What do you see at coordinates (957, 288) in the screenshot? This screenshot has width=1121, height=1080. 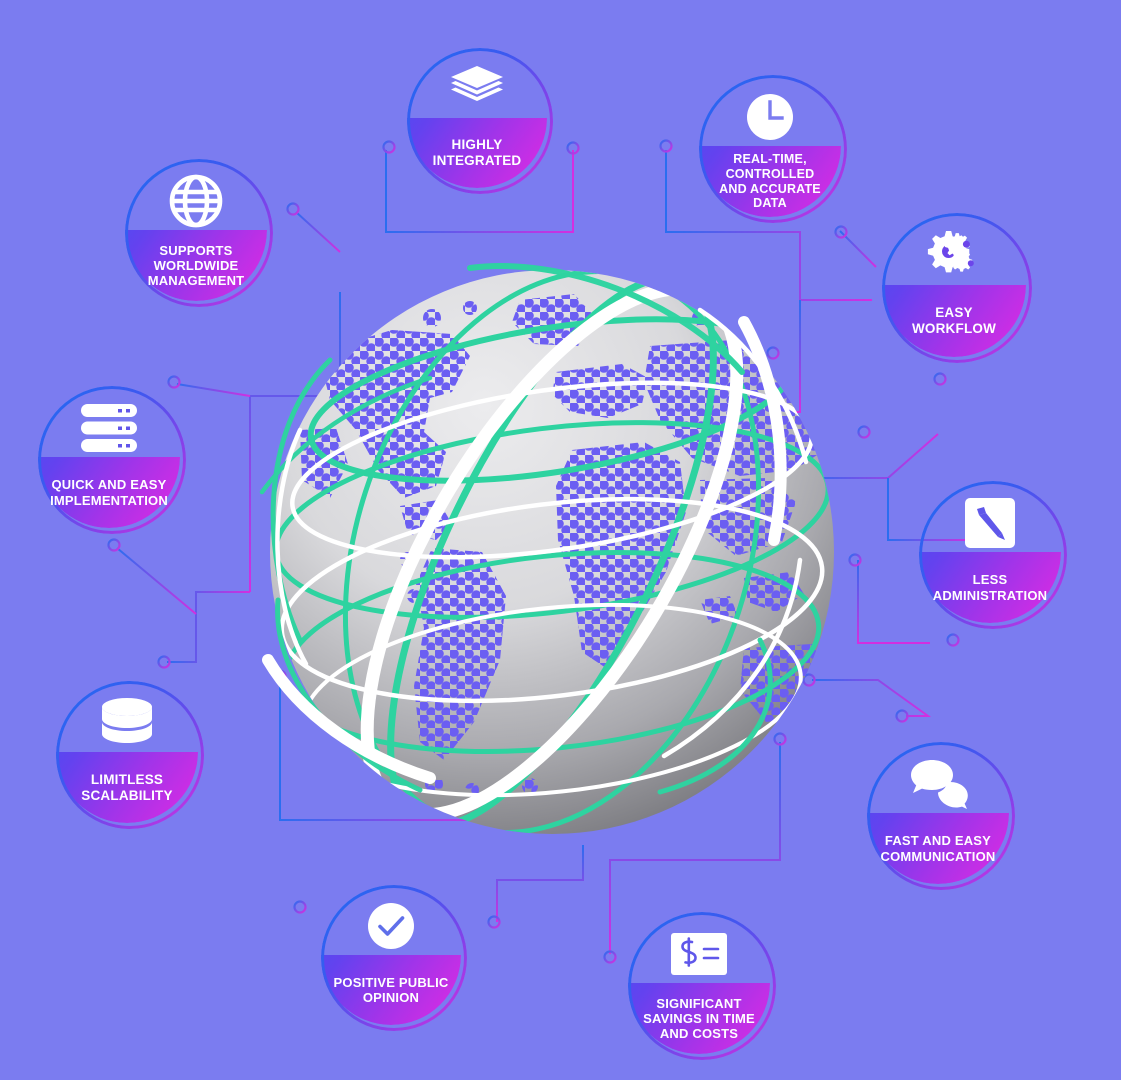 I see `feature-bubble-easy-workflow: EASY WORKFLOW` at bounding box center [957, 288].